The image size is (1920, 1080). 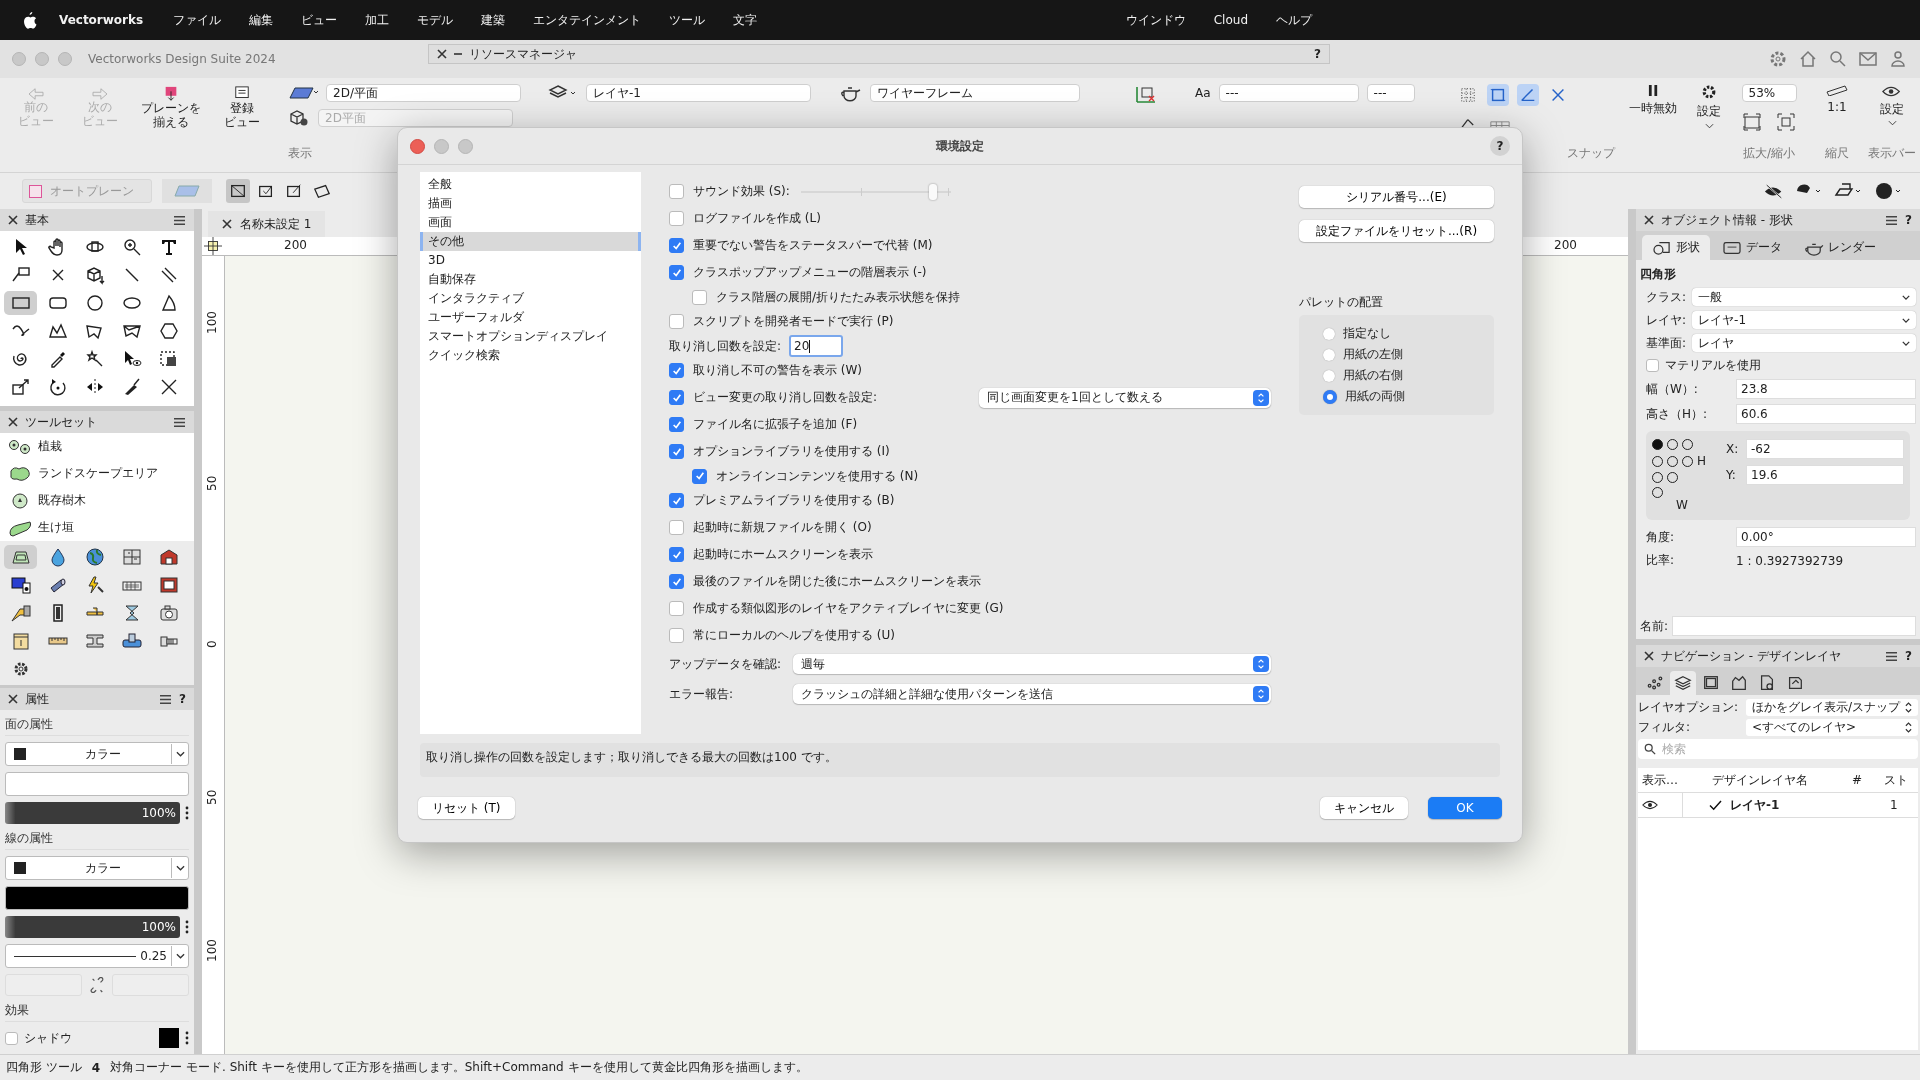 I want to click on checkbox-label: クラスポップアップメニューの階層表示 (-), so click(x=810, y=272).